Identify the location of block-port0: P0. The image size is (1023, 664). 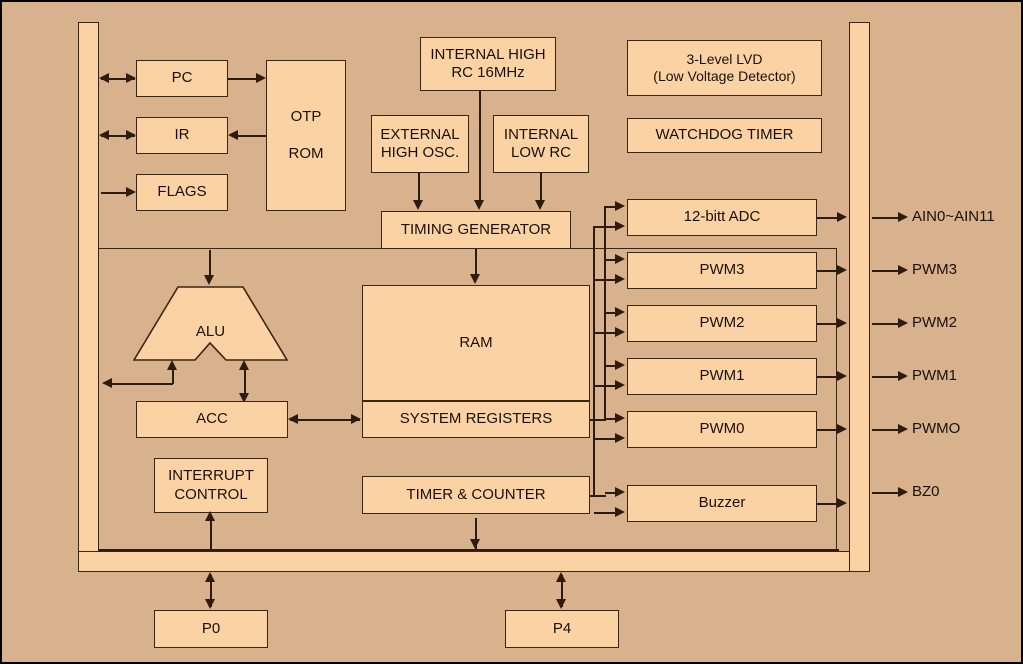
(211, 629).